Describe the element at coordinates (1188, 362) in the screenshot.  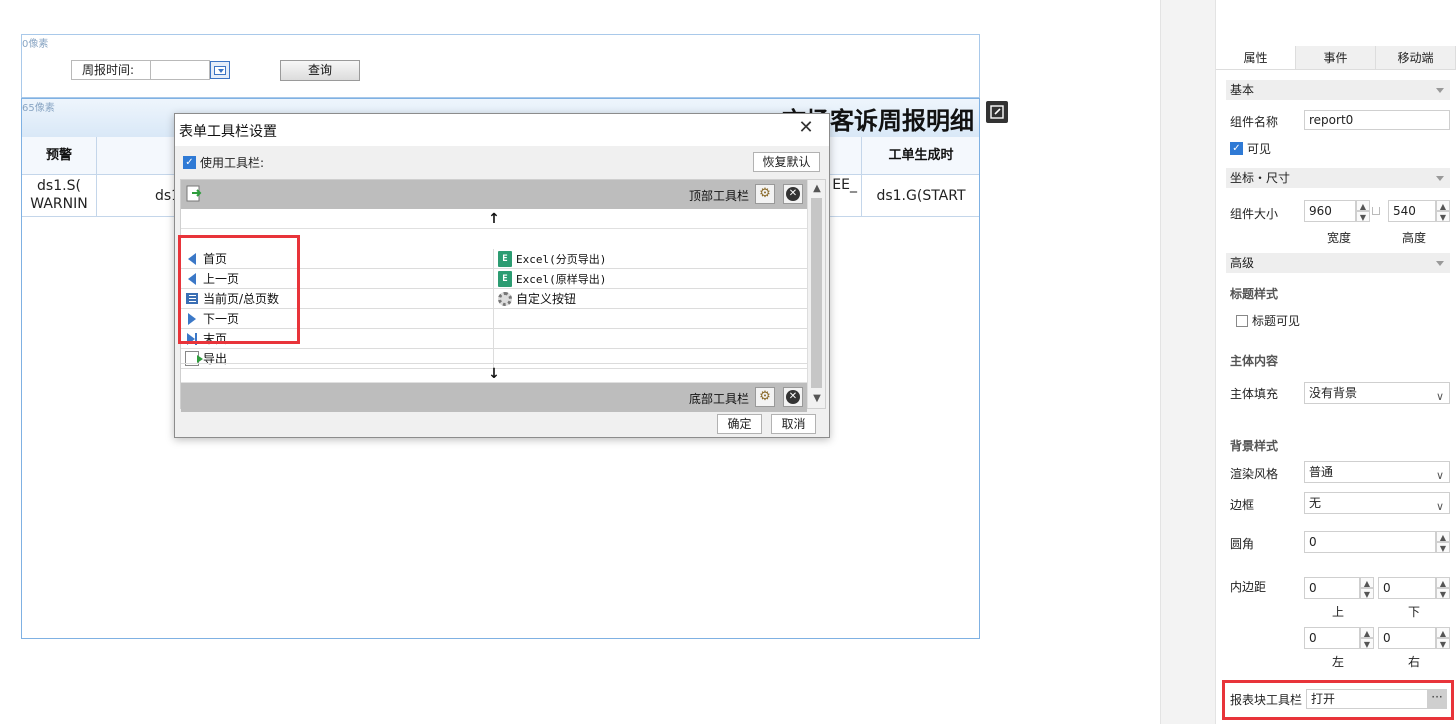
I see `panel-gutter` at that location.